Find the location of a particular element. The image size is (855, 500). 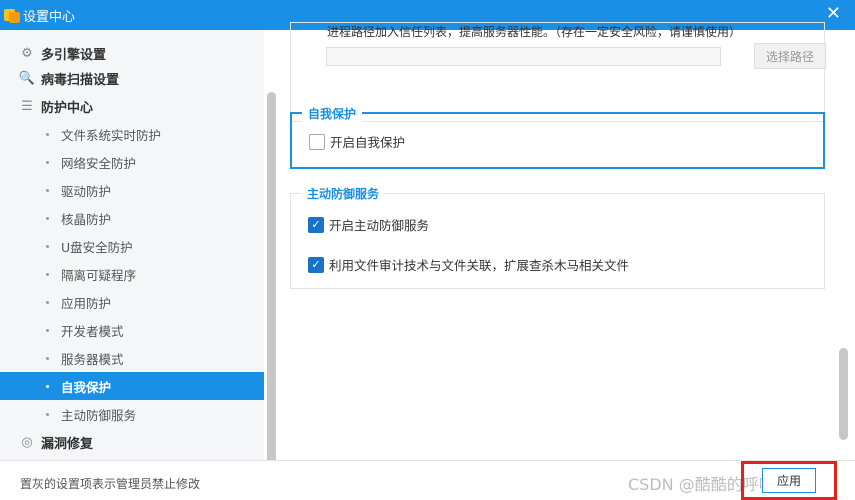

sidebar-item-label: 主动防御服务 is located at coordinates (99, 415).